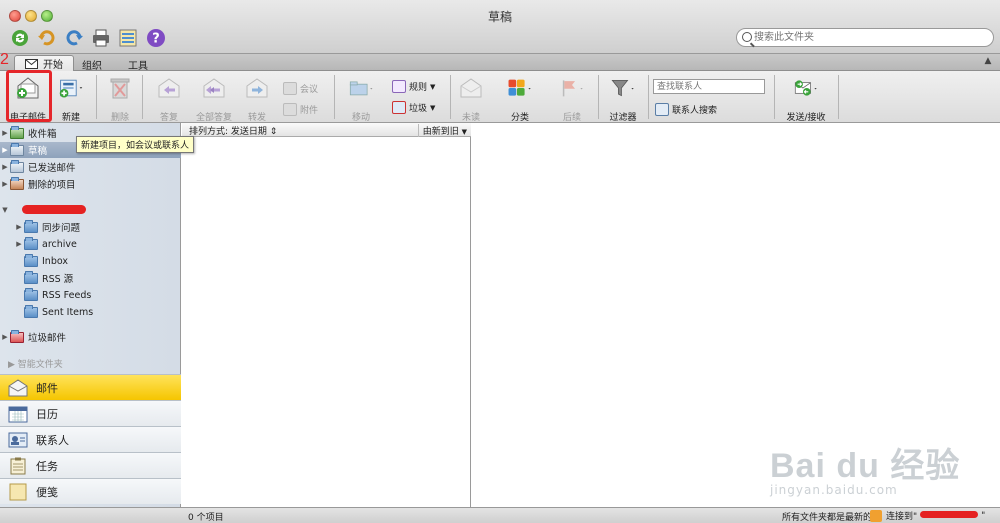 The height and width of the screenshot is (523, 1000). Describe the element at coordinates (90, 261) in the screenshot. I see `folder-account-inbox: Inbox` at that location.